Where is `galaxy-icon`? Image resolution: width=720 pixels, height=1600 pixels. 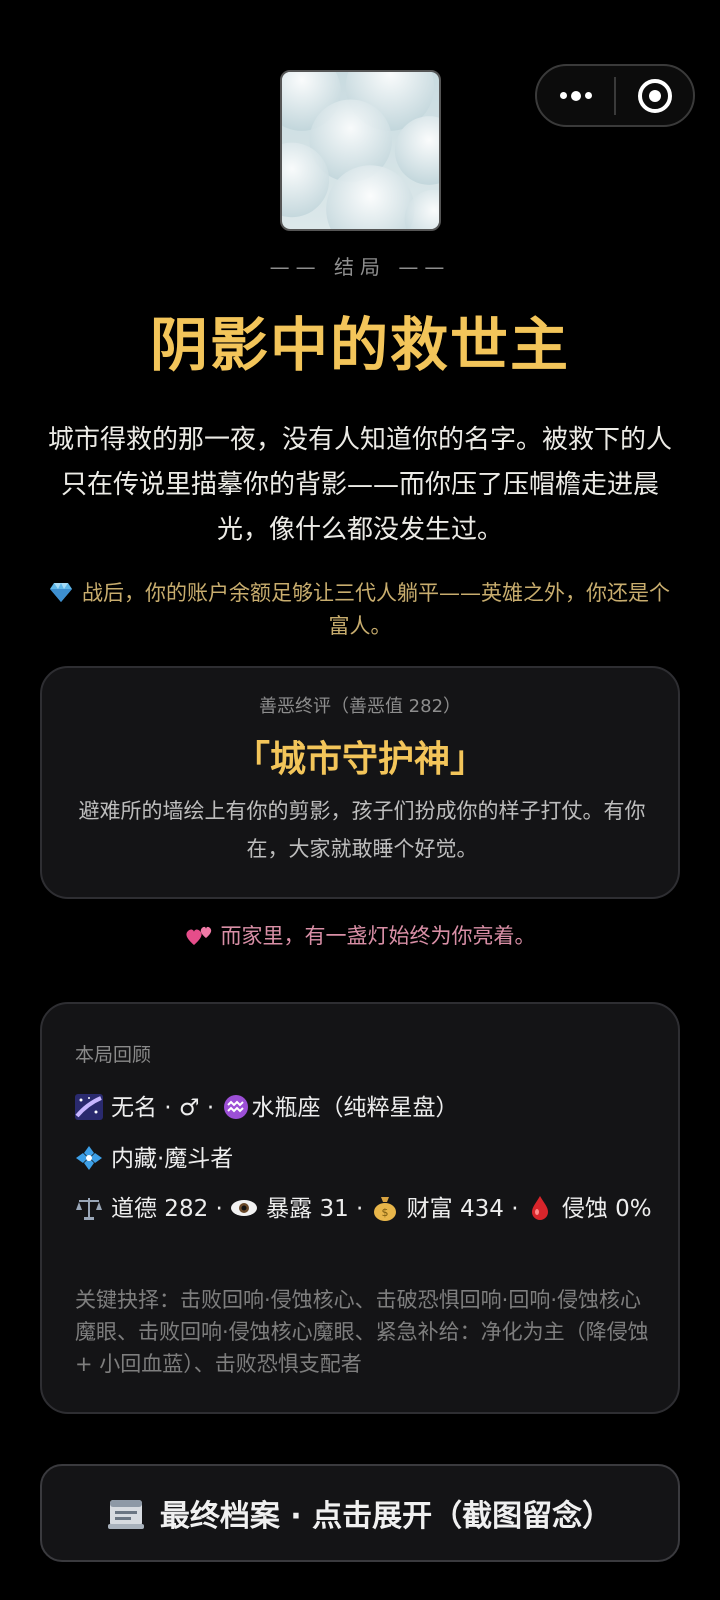
galaxy-icon is located at coordinates (89, 1107).